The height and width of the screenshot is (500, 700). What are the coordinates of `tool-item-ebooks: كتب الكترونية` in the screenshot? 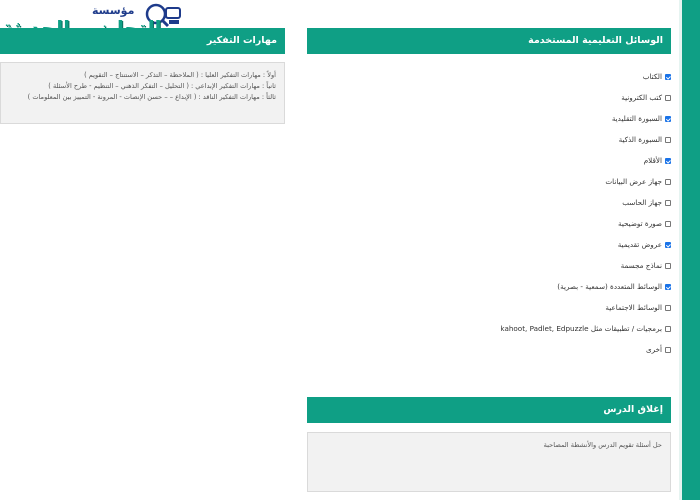 It's located at (489, 97).